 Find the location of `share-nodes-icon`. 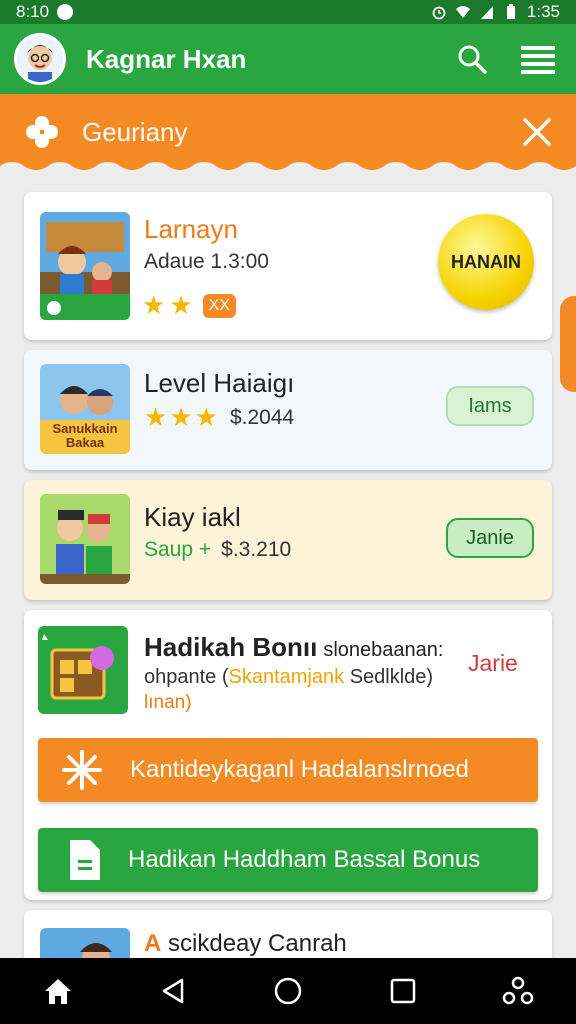

share-nodes-icon is located at coordinates (518, 990).